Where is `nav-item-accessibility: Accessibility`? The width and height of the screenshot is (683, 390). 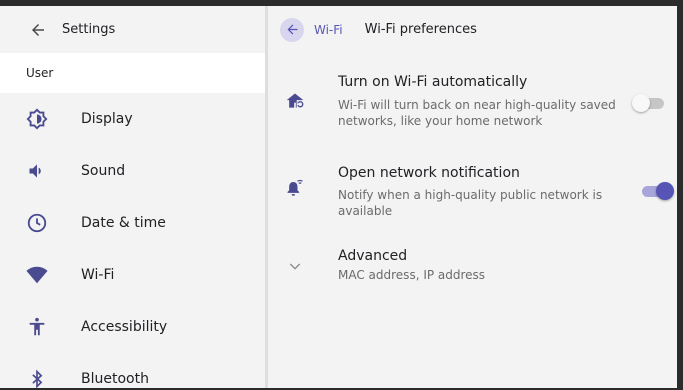 nav-item-accessibility: Accessibility is located at coordinates (132, 327).